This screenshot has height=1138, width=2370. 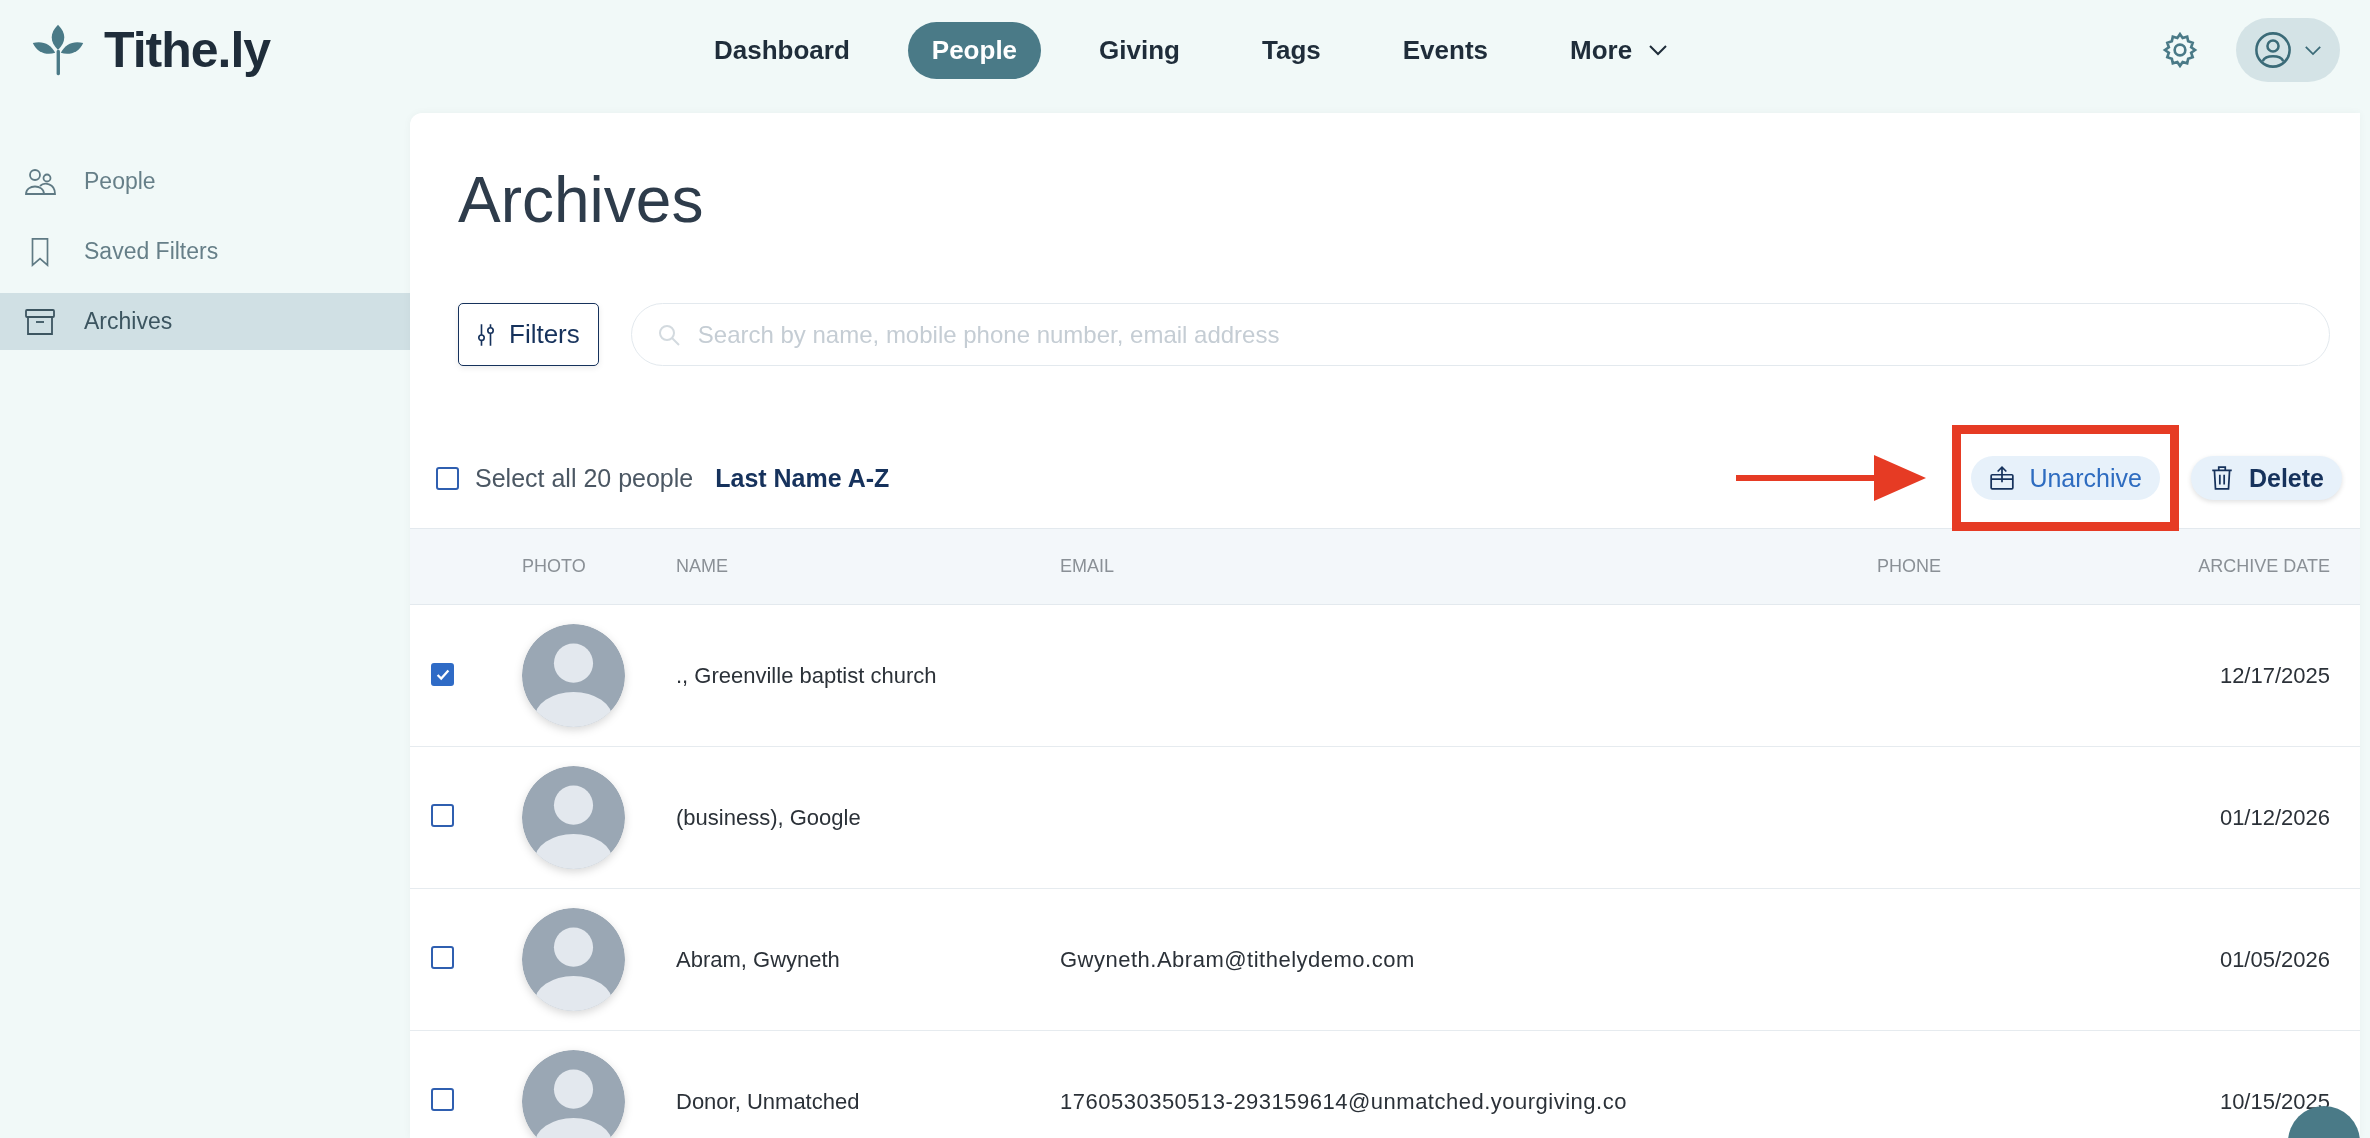 I want to click on nav-tab: People, so click(x=974, y=50).